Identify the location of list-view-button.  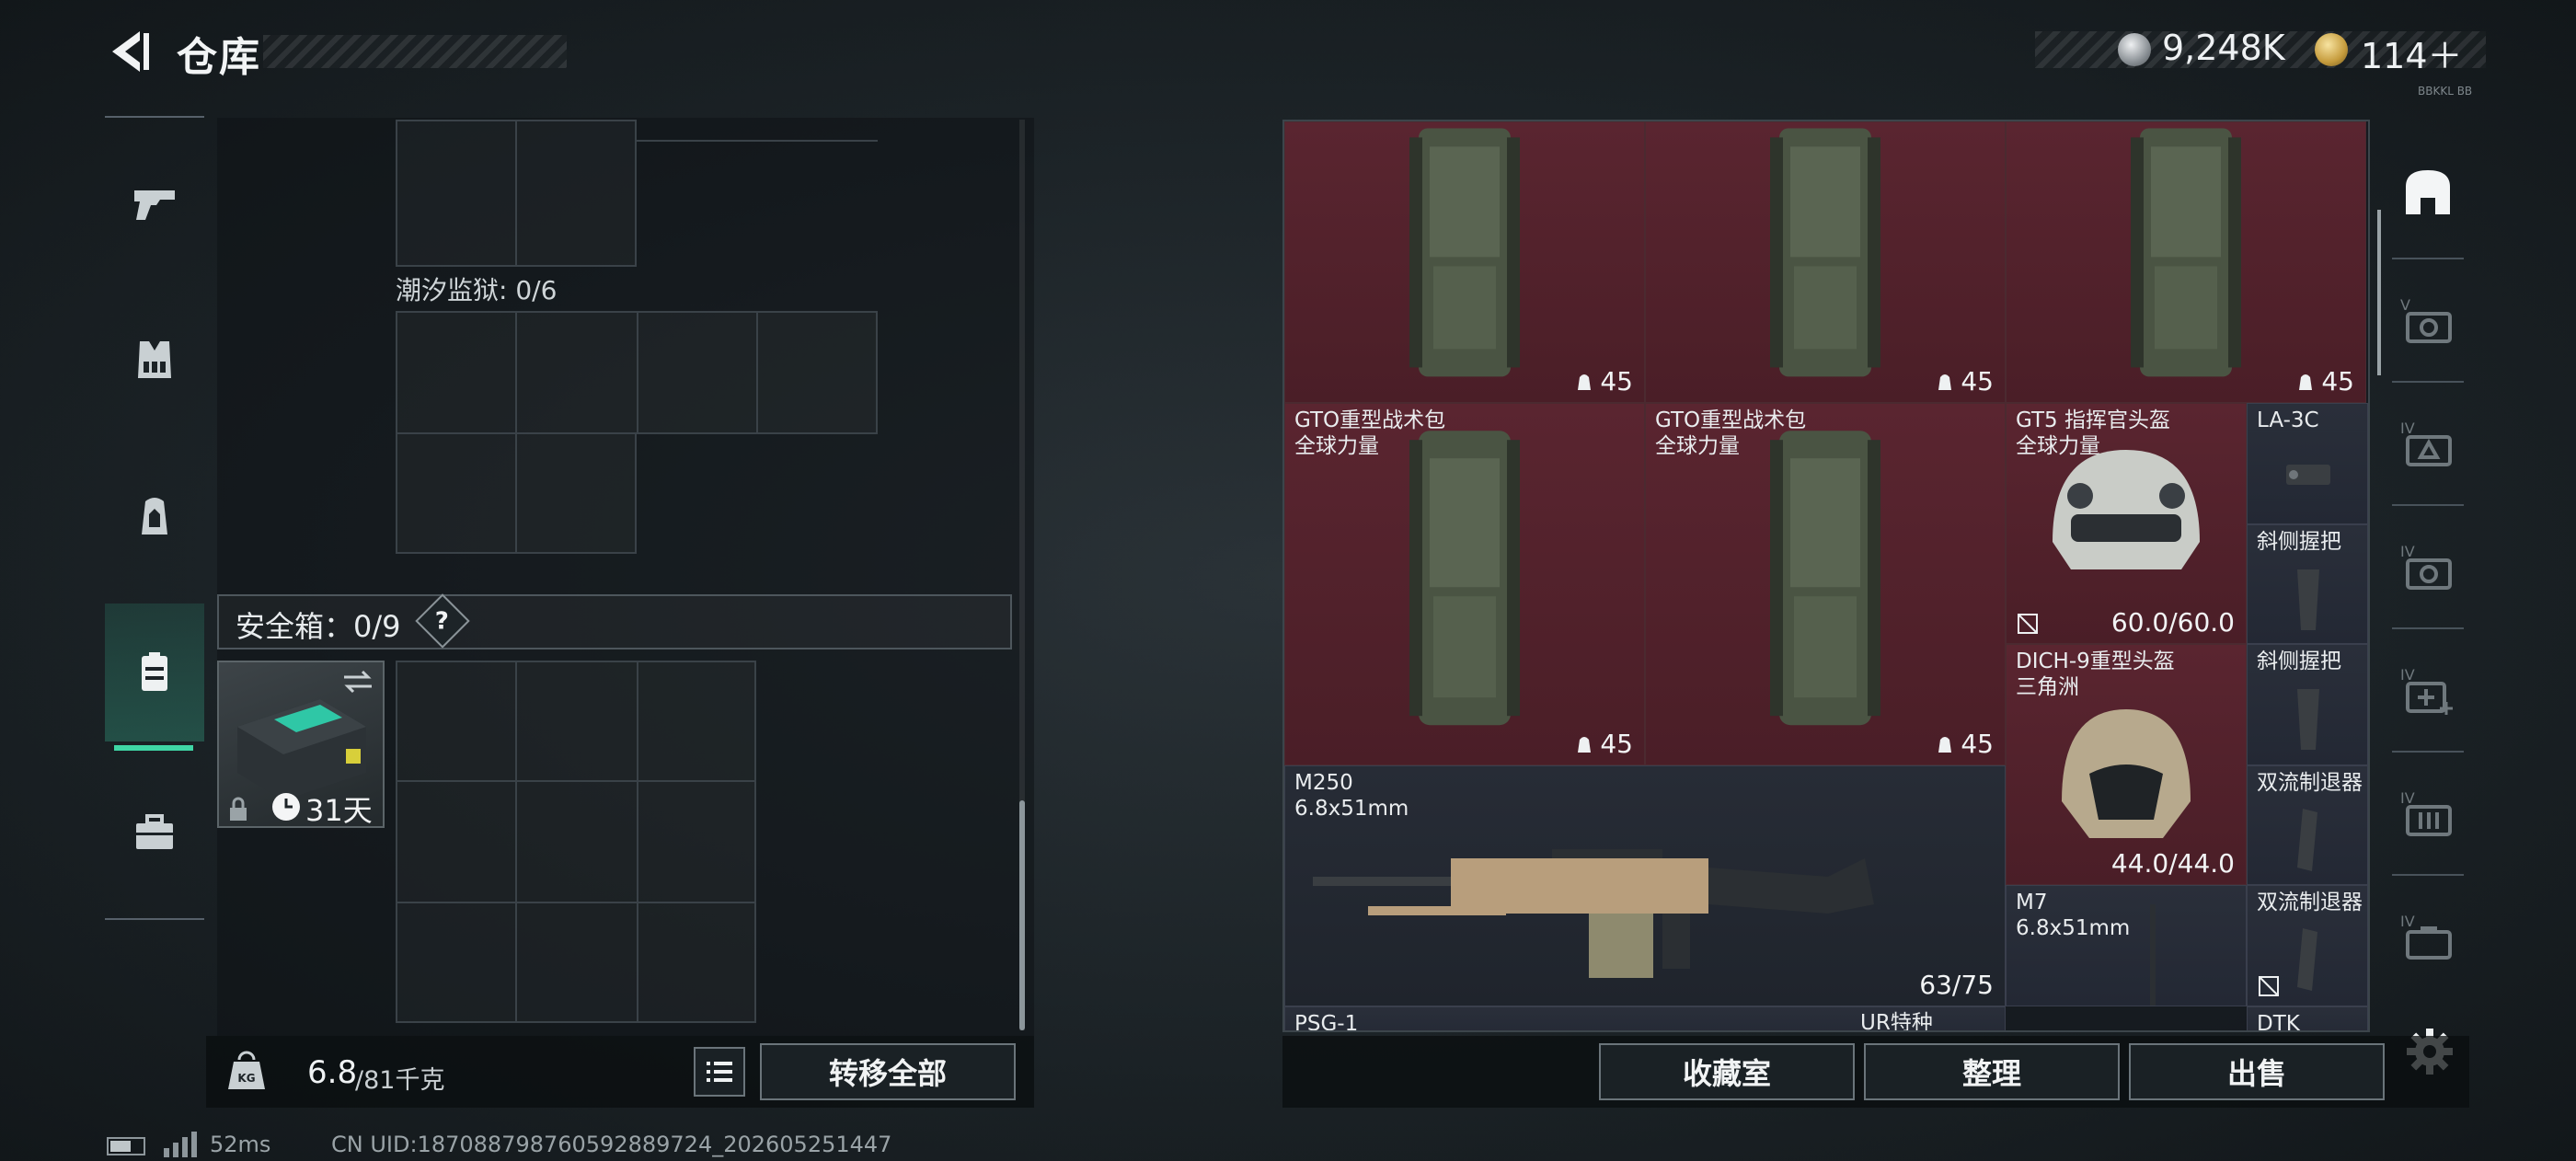
(719, 1072).